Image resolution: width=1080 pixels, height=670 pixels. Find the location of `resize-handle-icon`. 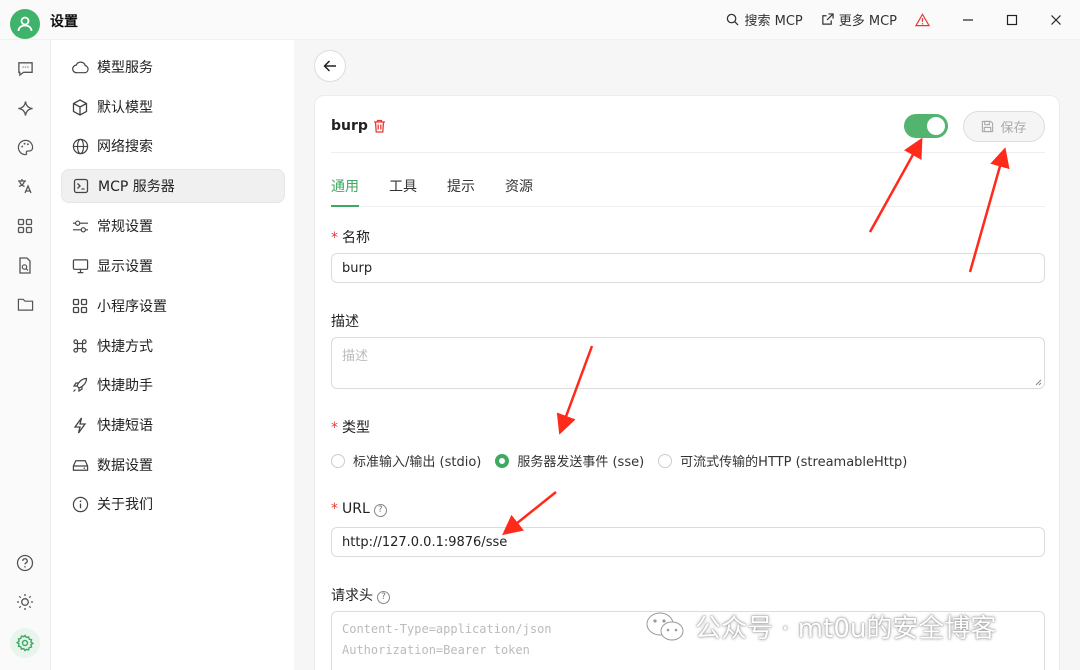

resize-handle-icon is located at coordinates (1038, 382).